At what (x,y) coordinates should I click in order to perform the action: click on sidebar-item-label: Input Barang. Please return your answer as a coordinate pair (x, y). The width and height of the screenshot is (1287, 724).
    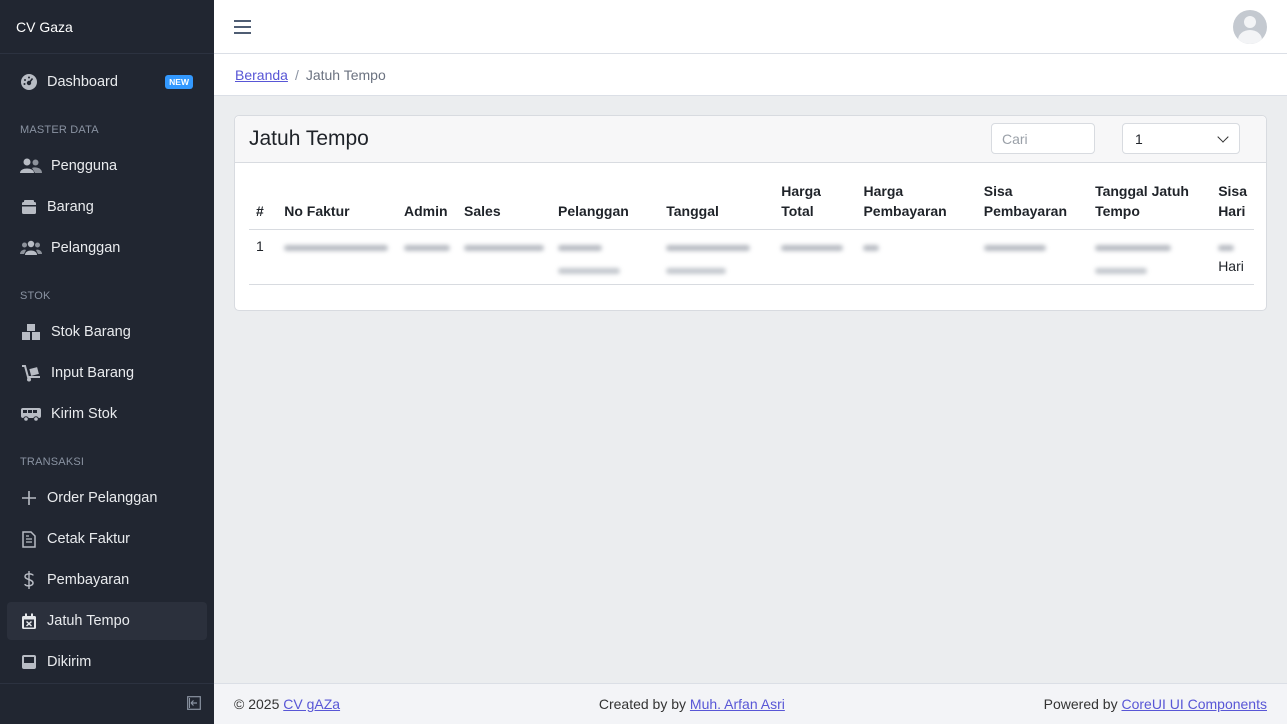
    Looking at the image, I should click on (93, 373).